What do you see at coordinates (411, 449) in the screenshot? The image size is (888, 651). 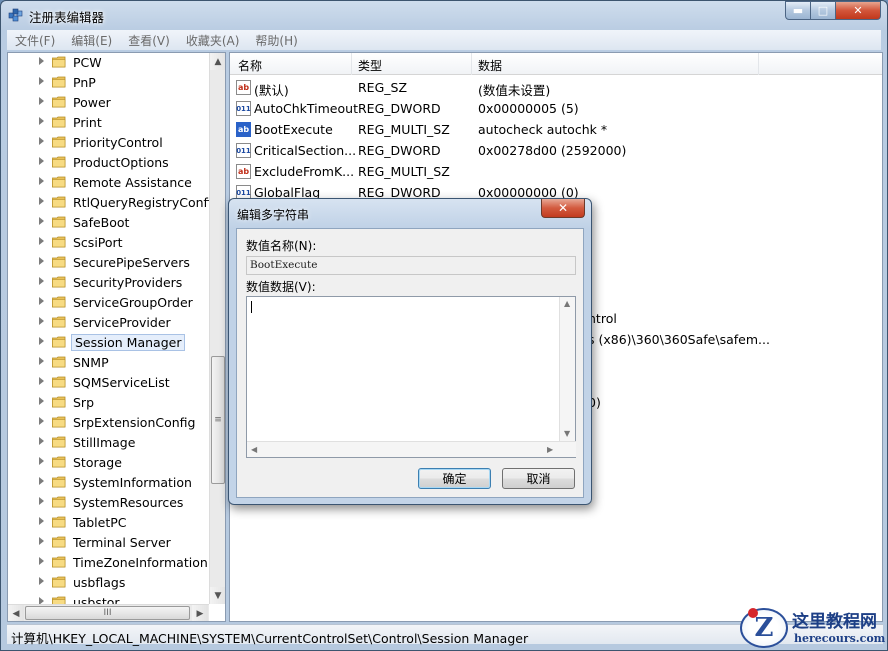 I see `textarea-horizontal-scrollbar: ◀ ▶` at bounding box center [411, 449].